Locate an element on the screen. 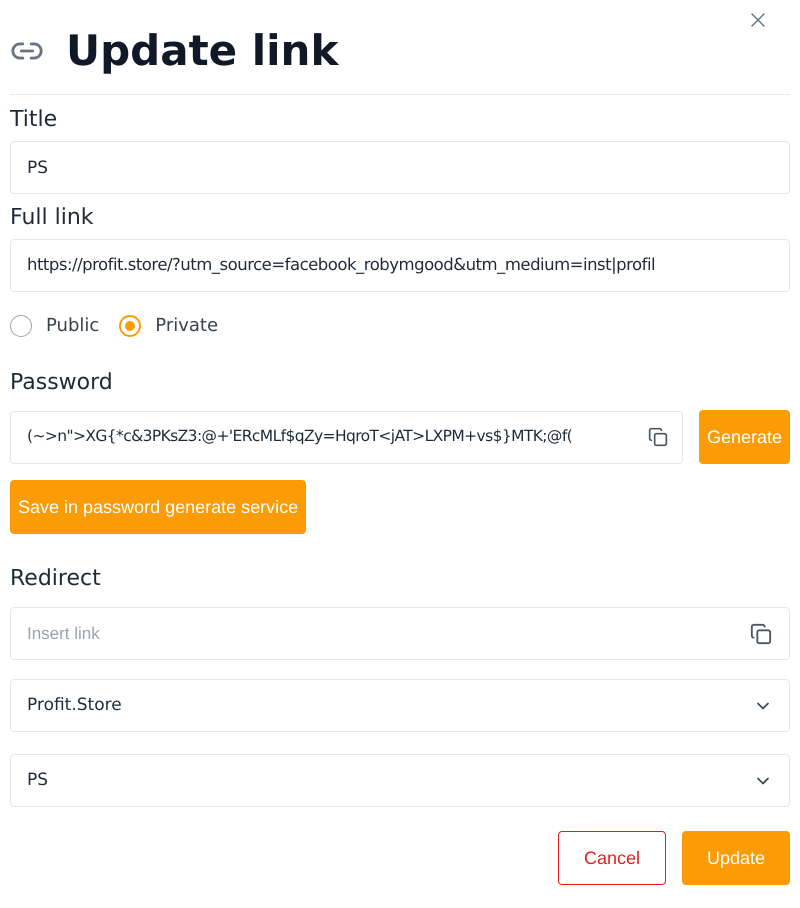  radio-option: Private is located at coordinates (168, 325).